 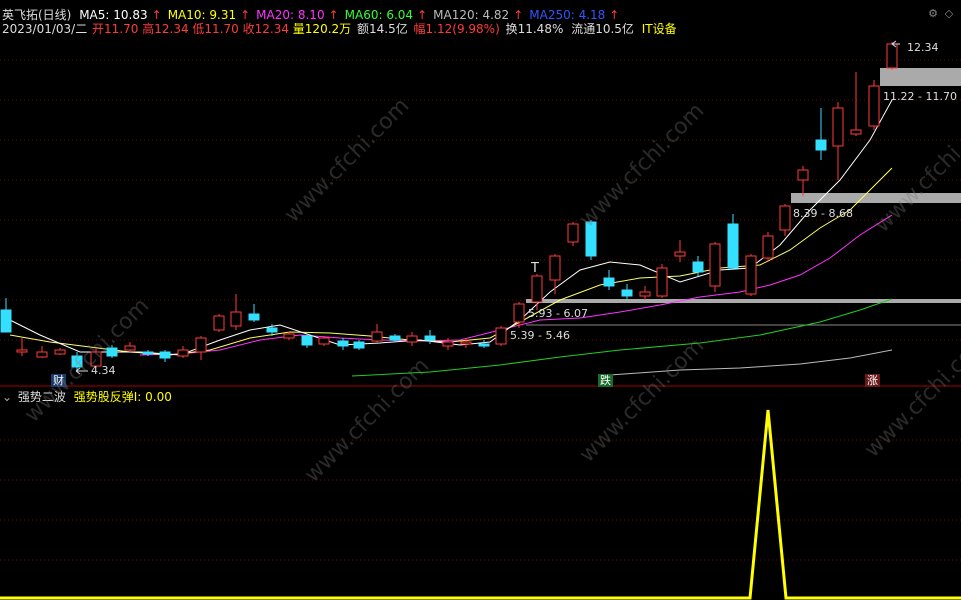 I want to click on zone-bar-low, so click(x=743, y=301).